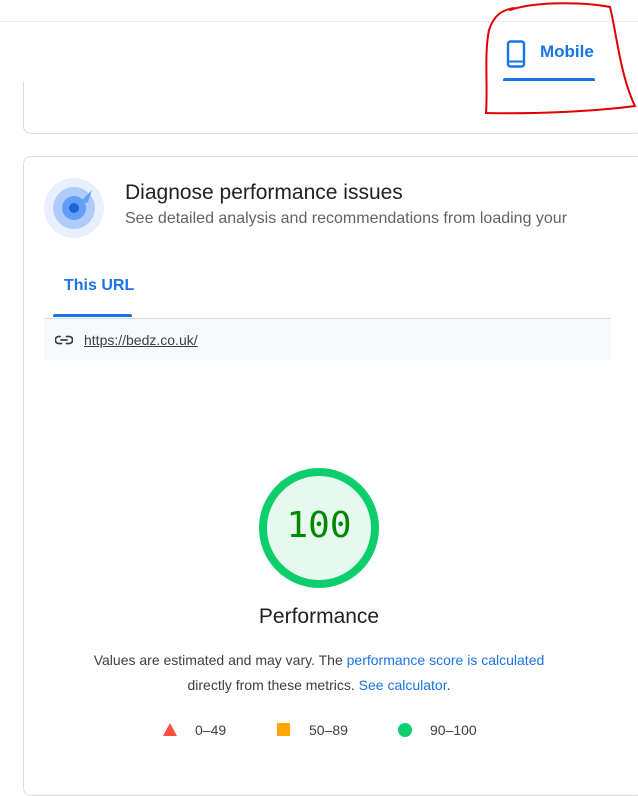 This screenshot has width=638, height=796. Describe the element at coordinates (92, 315) in the screenshot. I see `tab-this-url-indicator` at that location.